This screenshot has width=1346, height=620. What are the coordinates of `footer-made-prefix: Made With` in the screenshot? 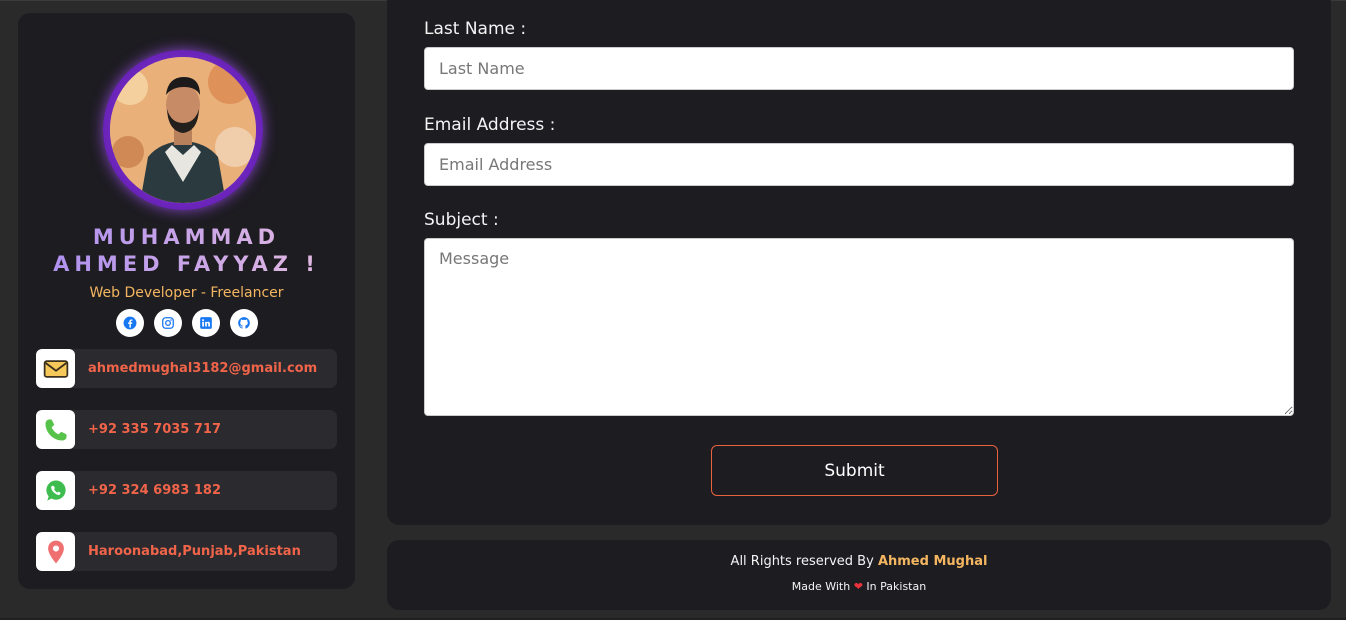 It's located at (822, 586).